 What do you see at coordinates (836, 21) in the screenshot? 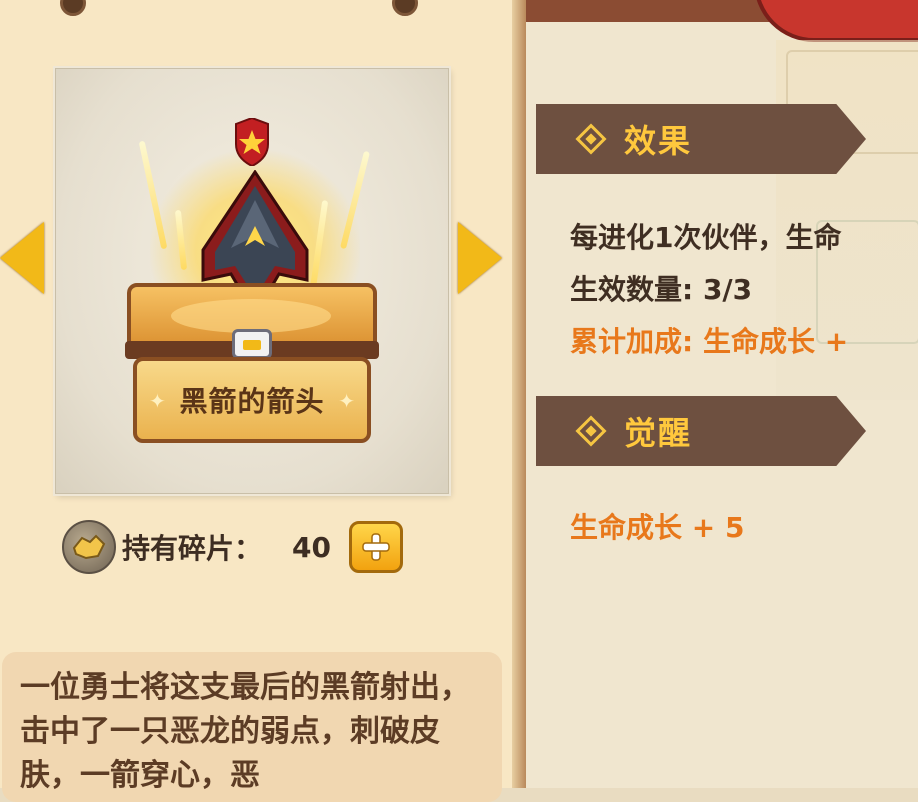
I see `ribbon-decoration` at bounding box center [836, 21].